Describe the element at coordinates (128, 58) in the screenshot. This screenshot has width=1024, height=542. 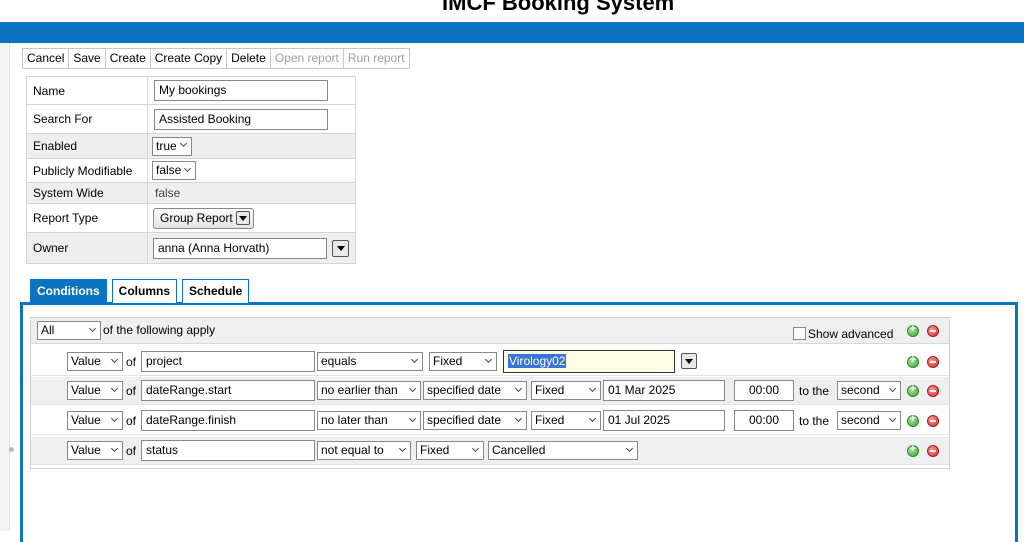
I see `create-button: Create` at that location.